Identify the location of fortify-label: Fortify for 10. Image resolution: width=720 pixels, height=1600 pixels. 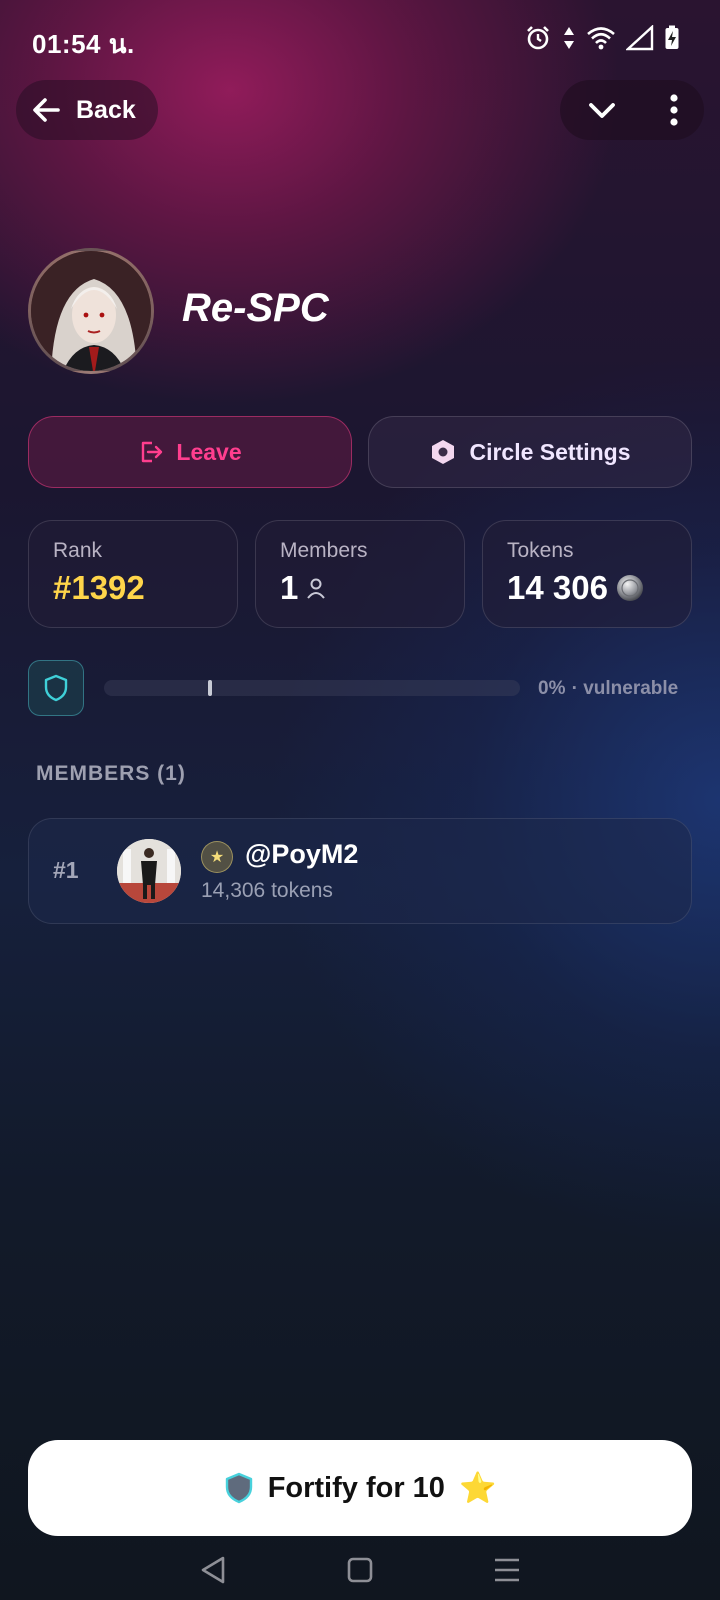
(356, 1487).